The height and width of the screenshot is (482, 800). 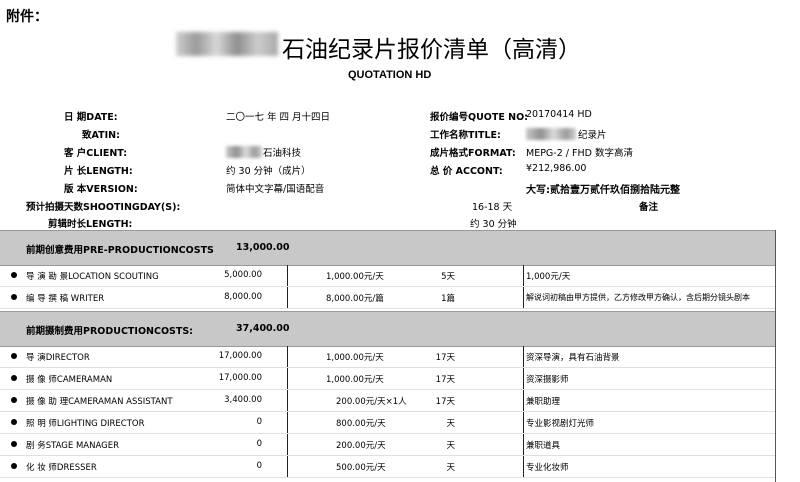 I want to click on item-name: 导 演 勘 景LOCATION SCOUTING, so click(x=92, y=277).